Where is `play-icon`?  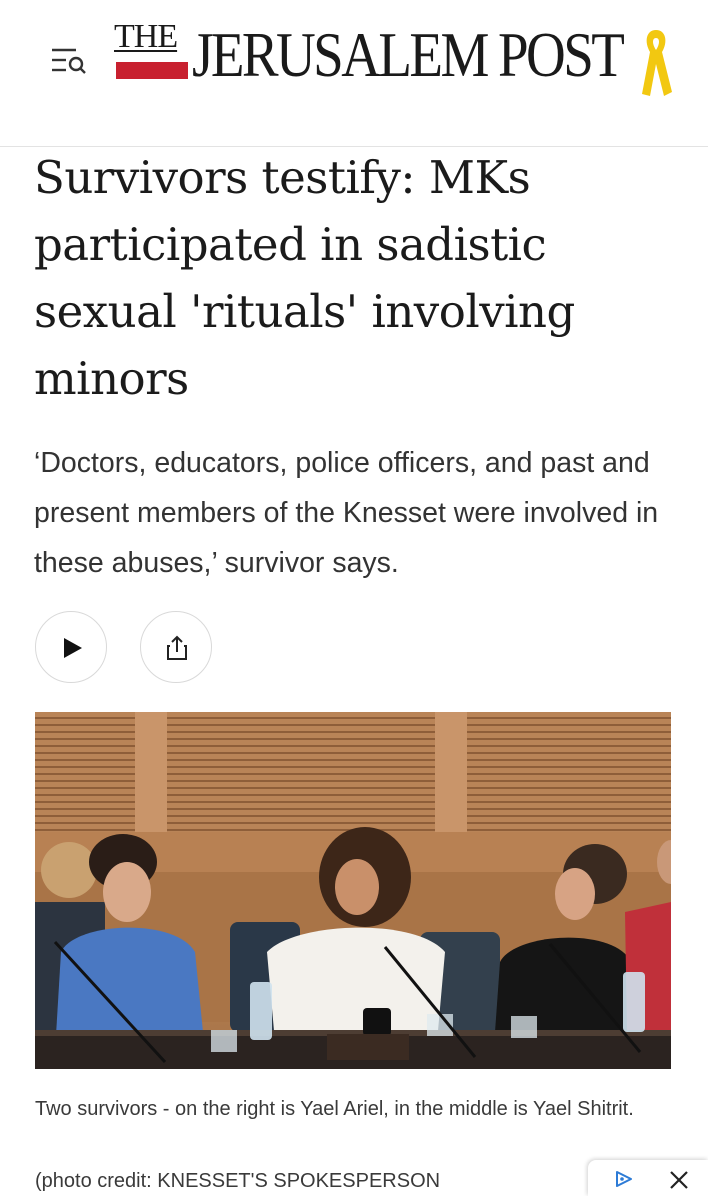 play-icon is located at coordinates (73, 648).